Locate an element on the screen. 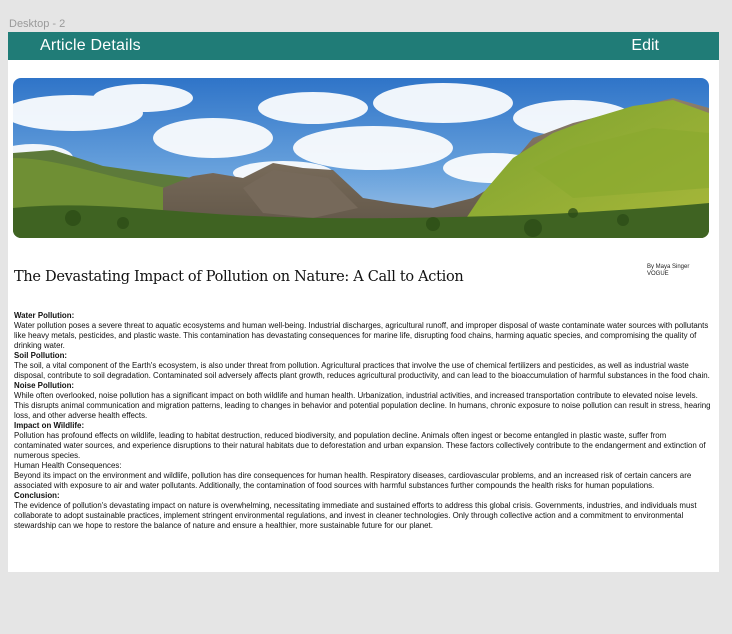 The image size is (732, 634). section-heading: Impact on Wildlife: is located at coordinates (49, 425).